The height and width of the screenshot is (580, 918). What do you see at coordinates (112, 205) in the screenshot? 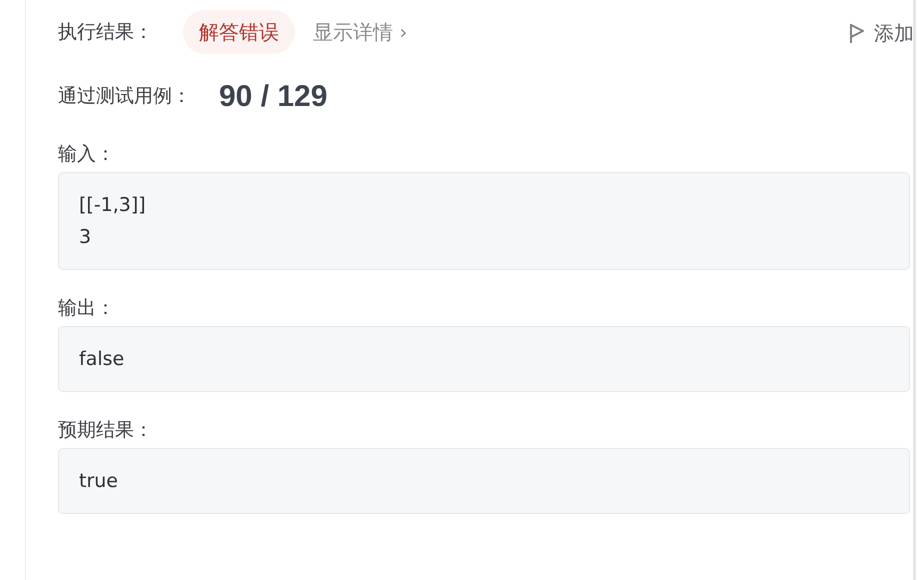
I see `value-line: [[-1,3]]` at bounding box center [112, 205].